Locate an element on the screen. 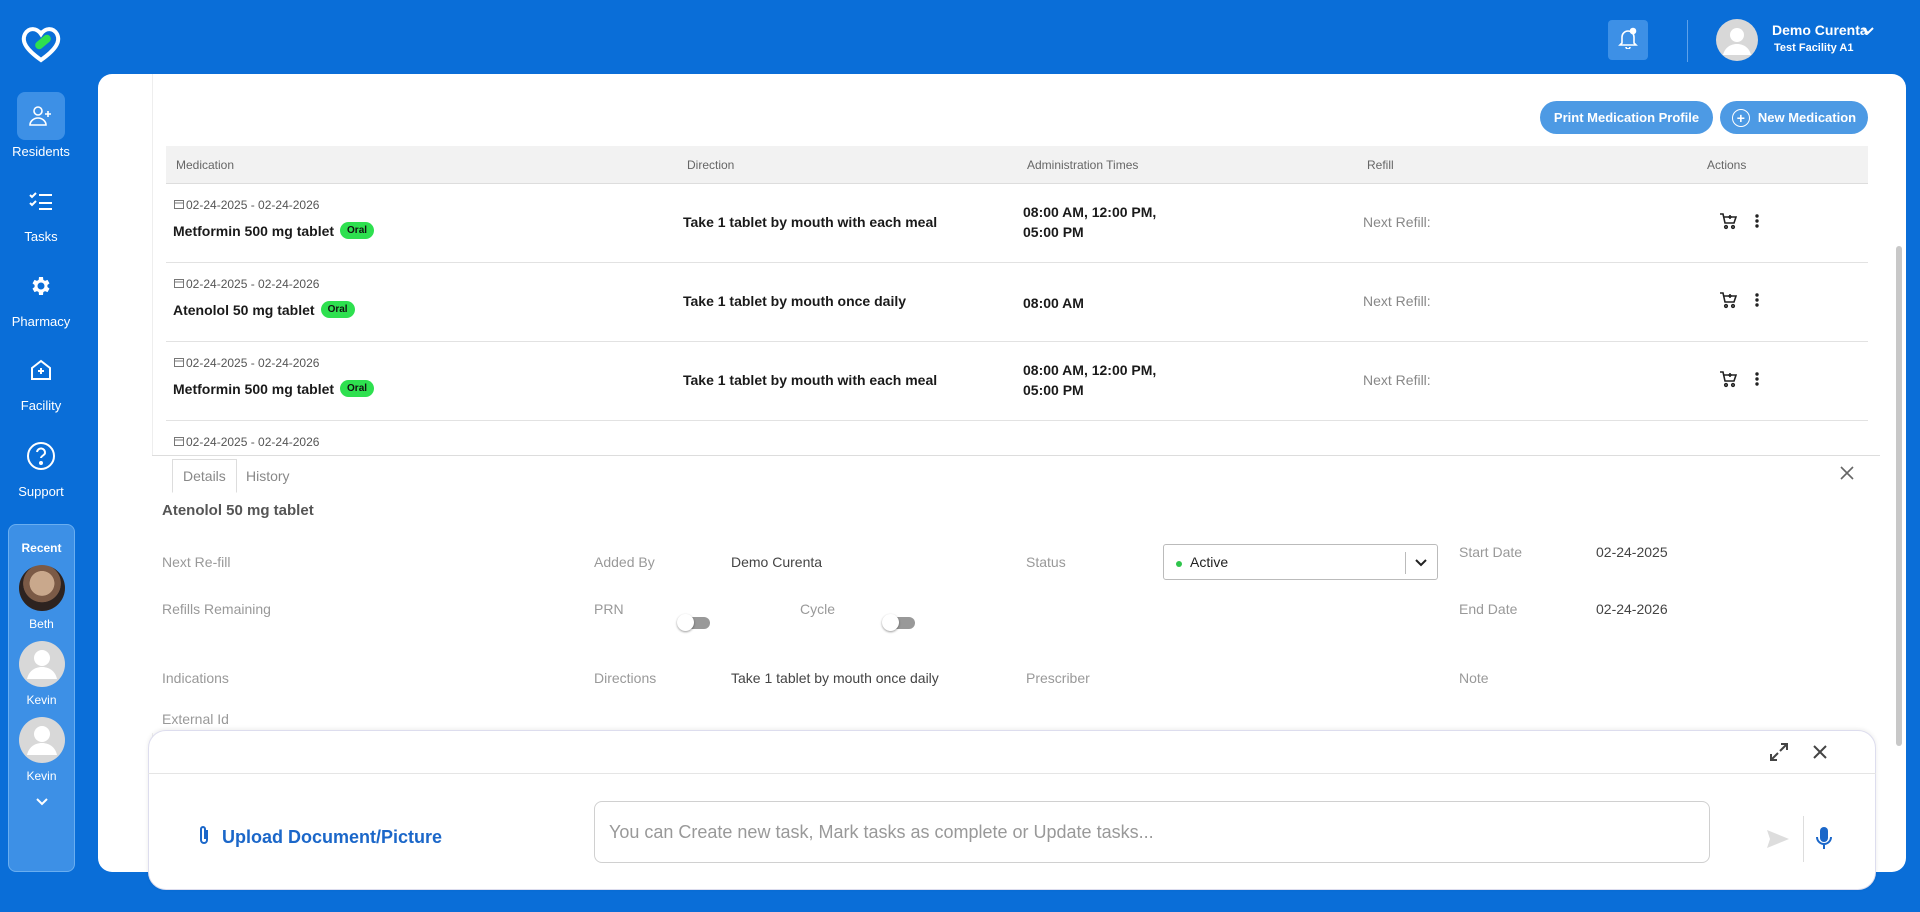 Image resolution: width=1920 pixels, height=912 pixels. new-medication-button: + New Medication is located at coordinates (1794, 117).